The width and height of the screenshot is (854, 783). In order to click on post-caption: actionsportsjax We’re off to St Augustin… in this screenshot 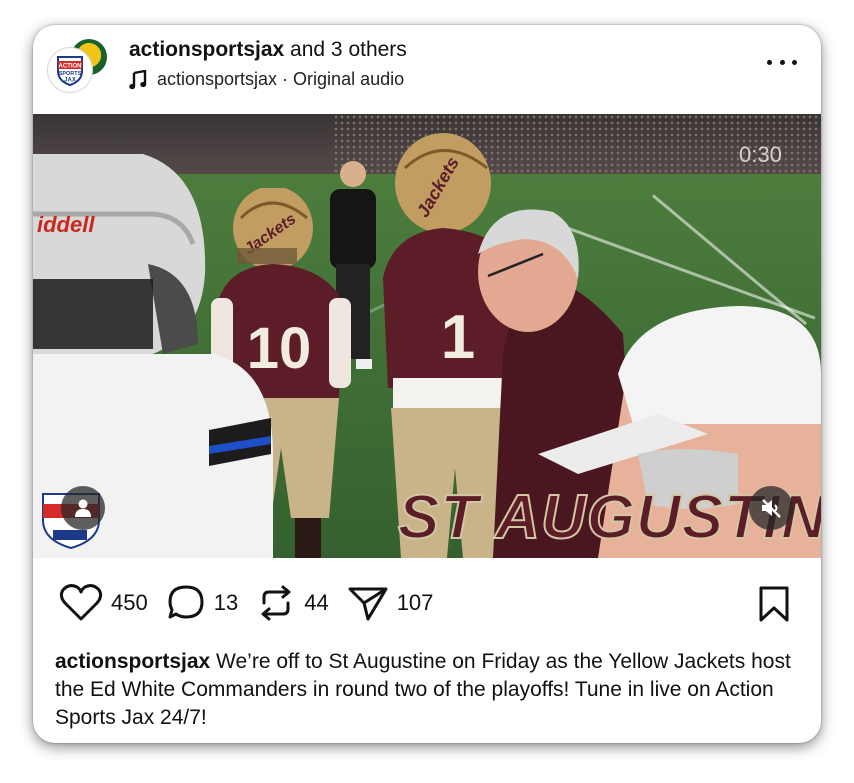, I will do `click(430, 690)`.